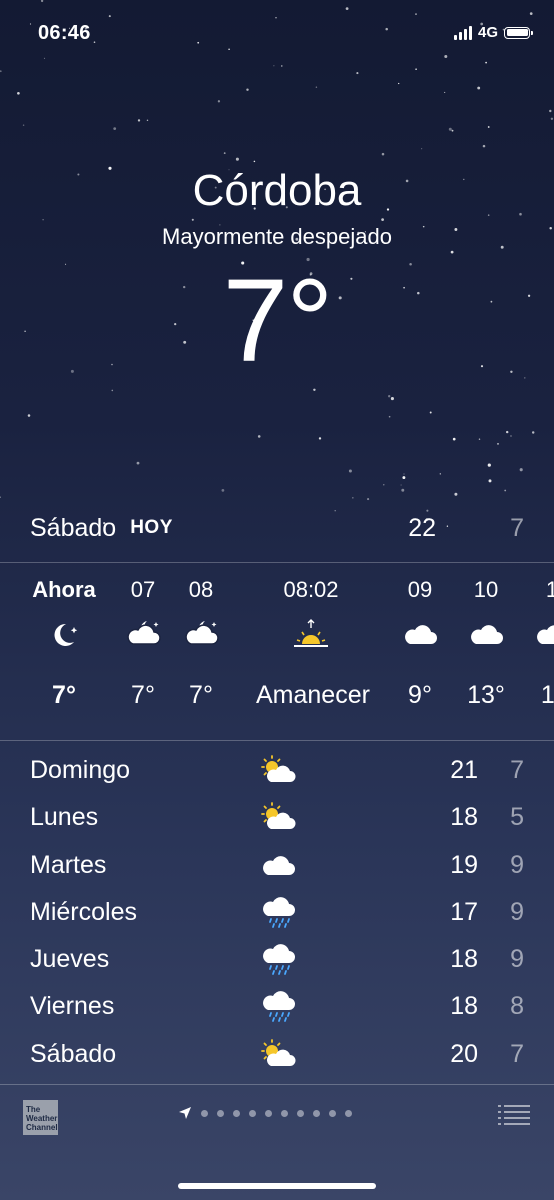  I want to click on hourly-item: 08:02 Amanecer, so click(313, 639).